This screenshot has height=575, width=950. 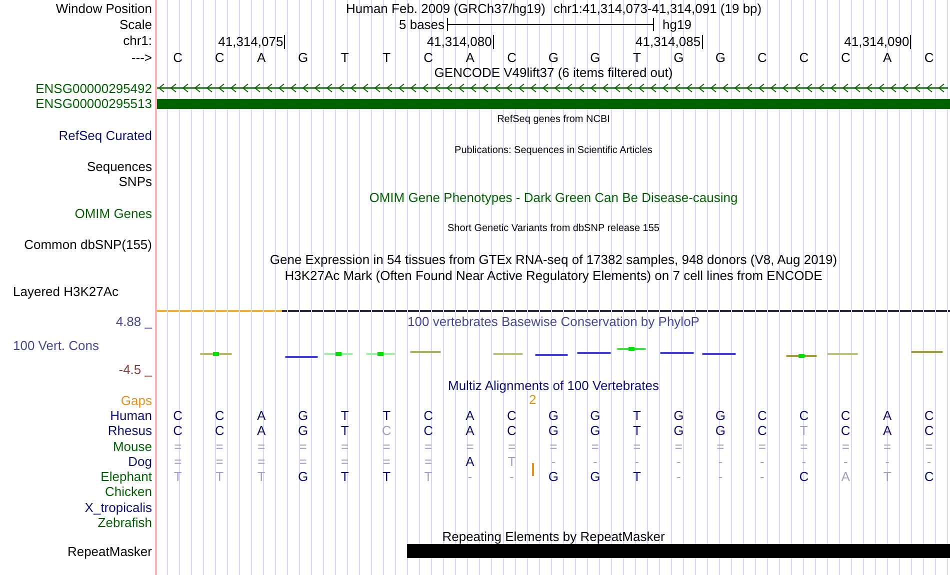 I want to click on track-label: Layered H3K27Ac, so click(x=66, y=291).